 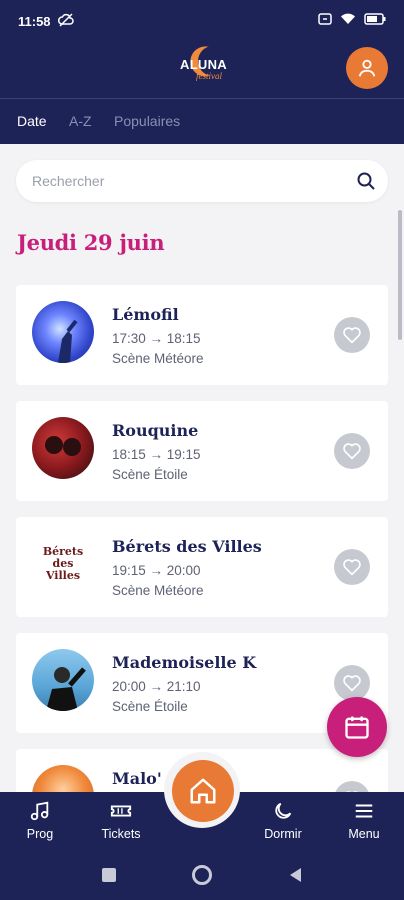 I want to click on app-logo: ALUNA festival, so click(x=204, y=67).